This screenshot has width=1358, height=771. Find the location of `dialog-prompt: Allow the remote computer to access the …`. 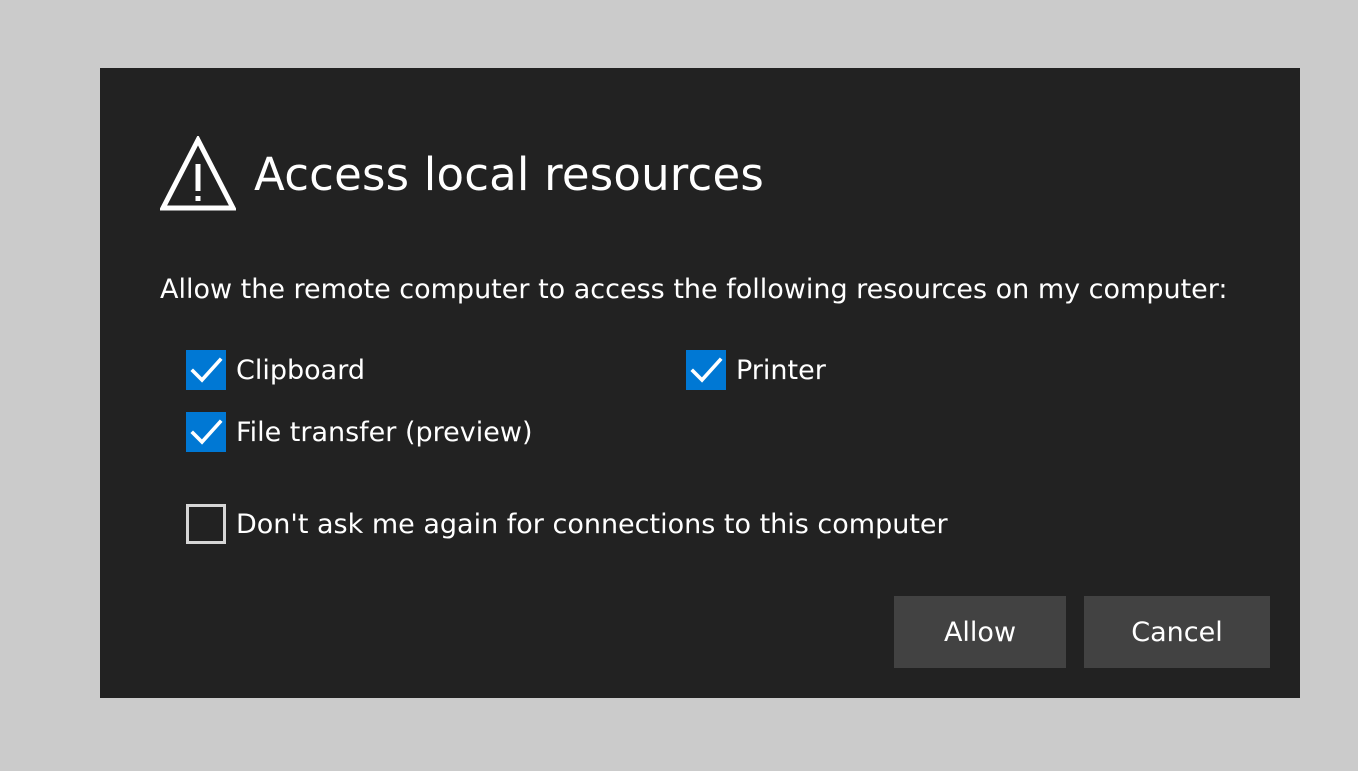

dialog-prompt: Allow the remote computer to access the … is located at coordinates (694, 289).